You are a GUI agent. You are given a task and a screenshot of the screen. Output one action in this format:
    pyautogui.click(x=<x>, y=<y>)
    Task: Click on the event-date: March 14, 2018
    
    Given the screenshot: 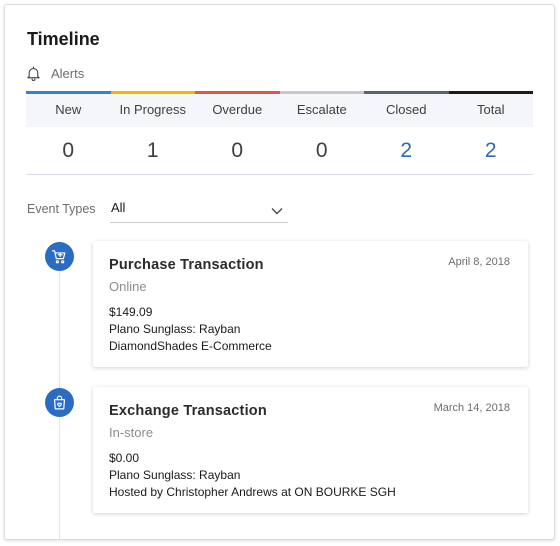 What is the action you would take?
    pyautogui.click(x=471, y=408)
    